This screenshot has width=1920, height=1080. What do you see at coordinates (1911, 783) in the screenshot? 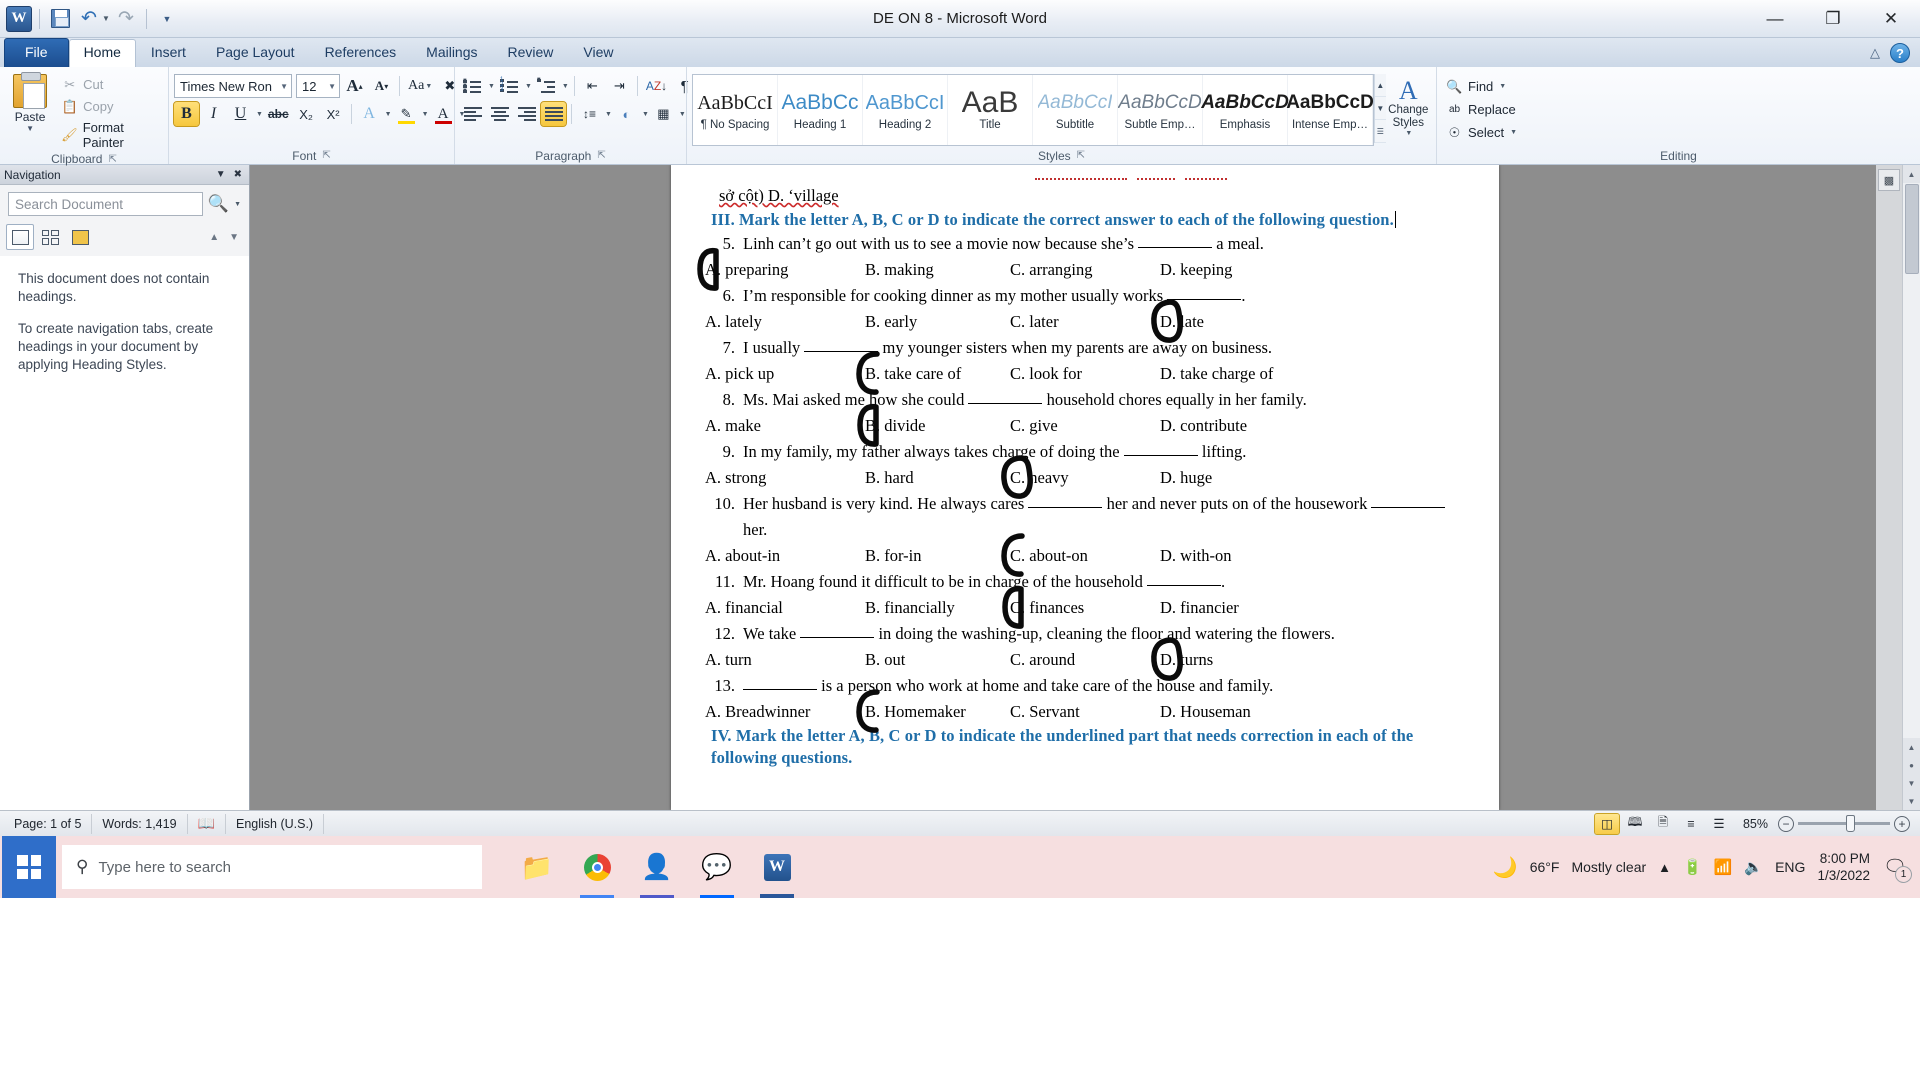
I see `scroll-next-page-icon: ▼` at bounding box center [1911, 783].